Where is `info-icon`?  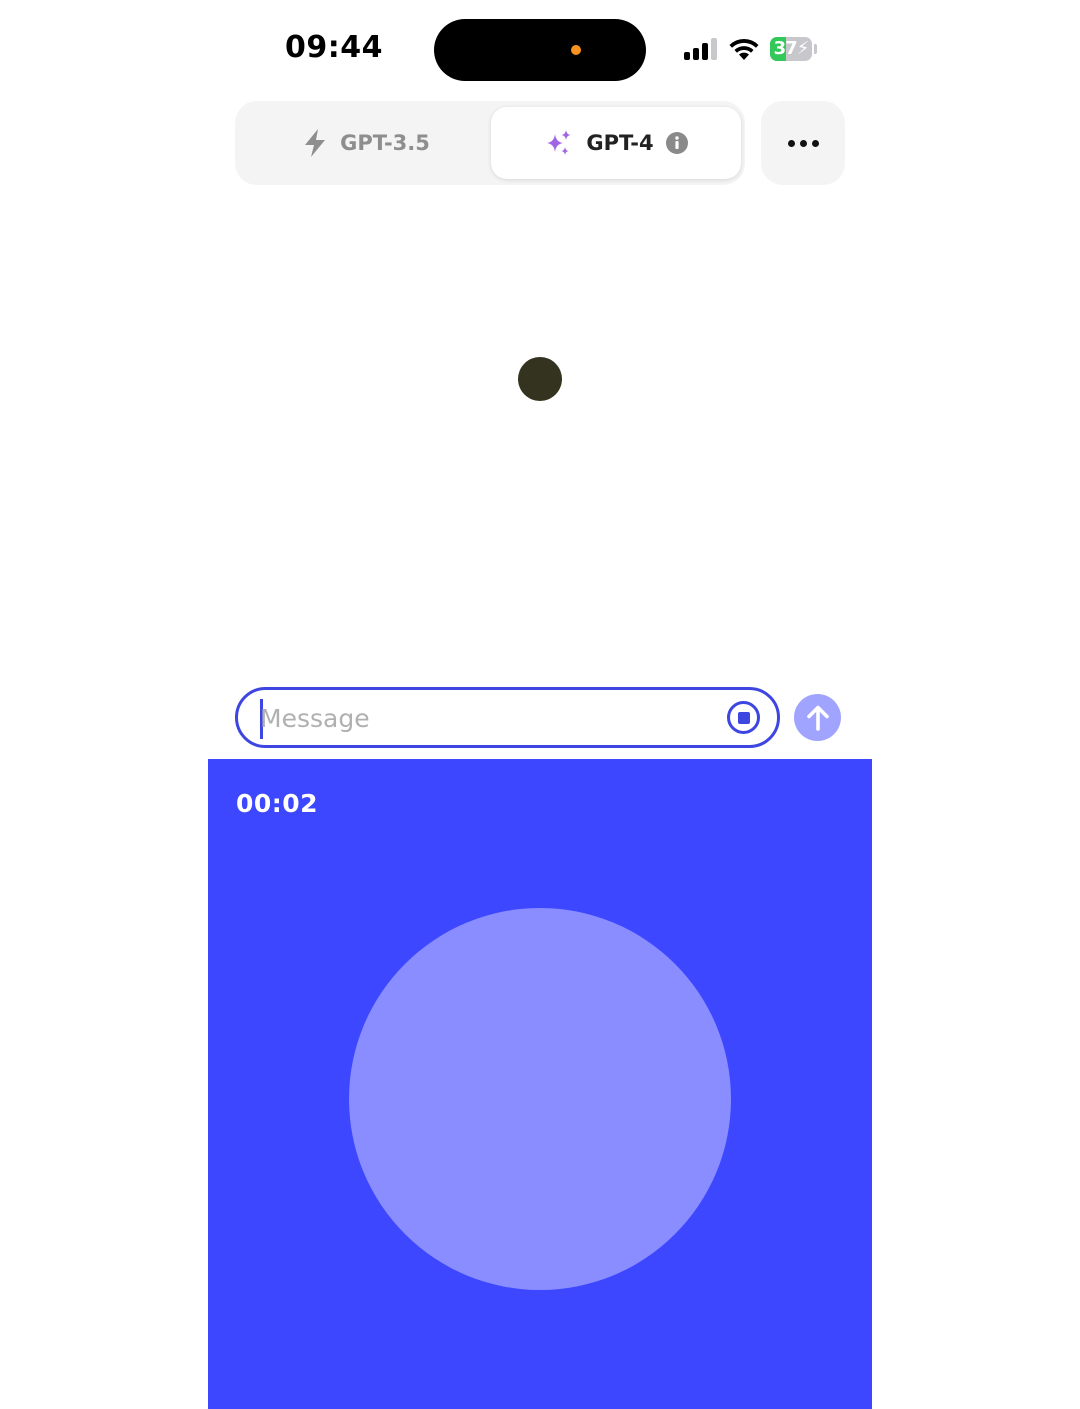 info-icon is located at coordinates (676, 143).